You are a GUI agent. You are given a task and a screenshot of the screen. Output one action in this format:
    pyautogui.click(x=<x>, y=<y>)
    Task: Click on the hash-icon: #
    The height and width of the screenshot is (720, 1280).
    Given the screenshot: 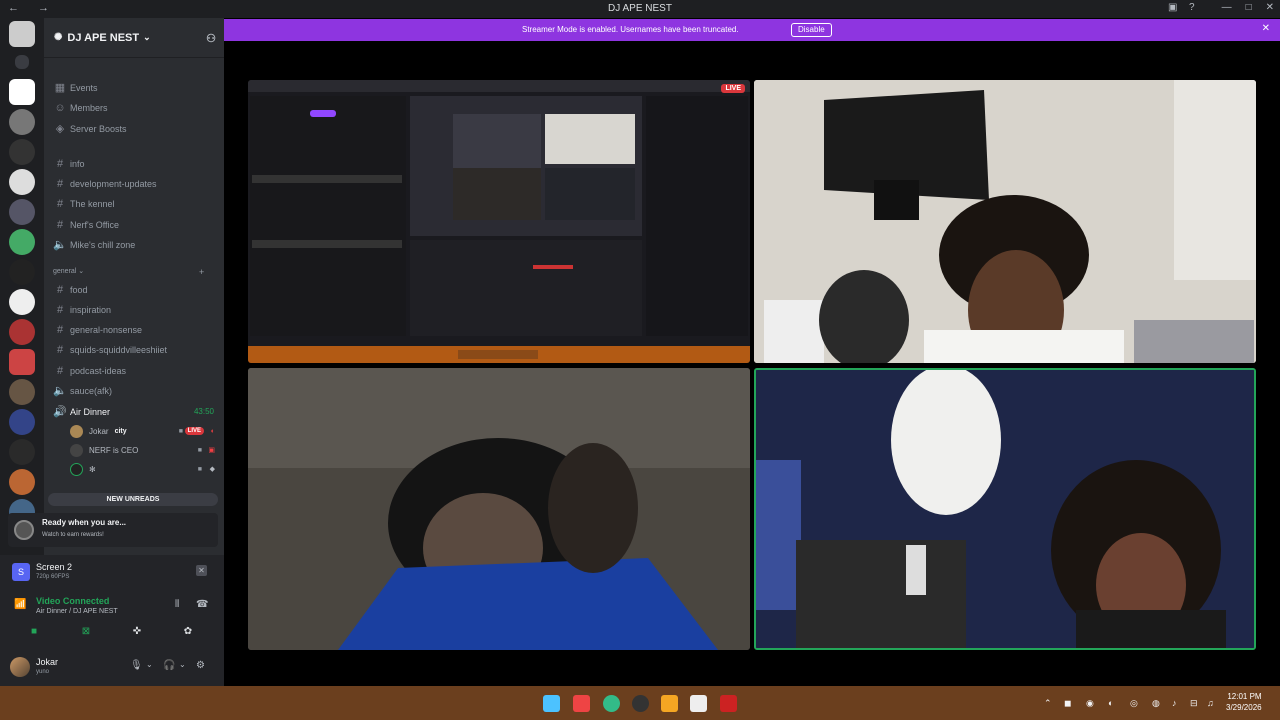 What is the action you would take?
    pyautogui.click(x=60, y=349)
    